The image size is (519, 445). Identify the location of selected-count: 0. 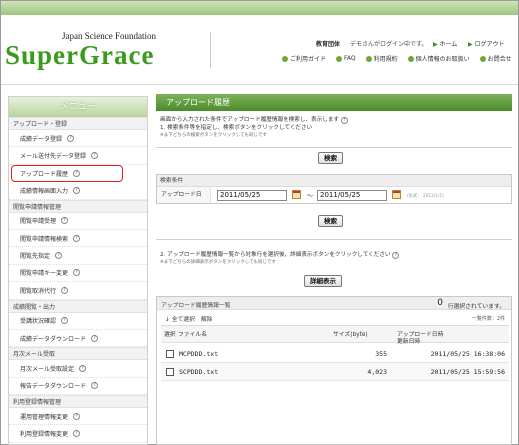
(440, 303).